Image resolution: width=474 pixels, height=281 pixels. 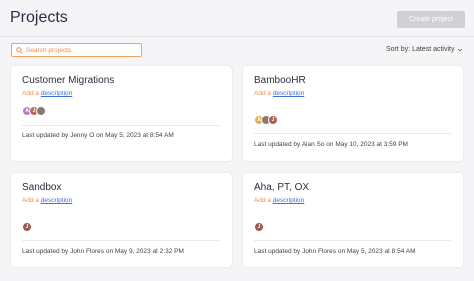 What do you see at coordinates (39, 17) in the screenshot?
I see `page-title: Projects` at bounding box center [39, 17].